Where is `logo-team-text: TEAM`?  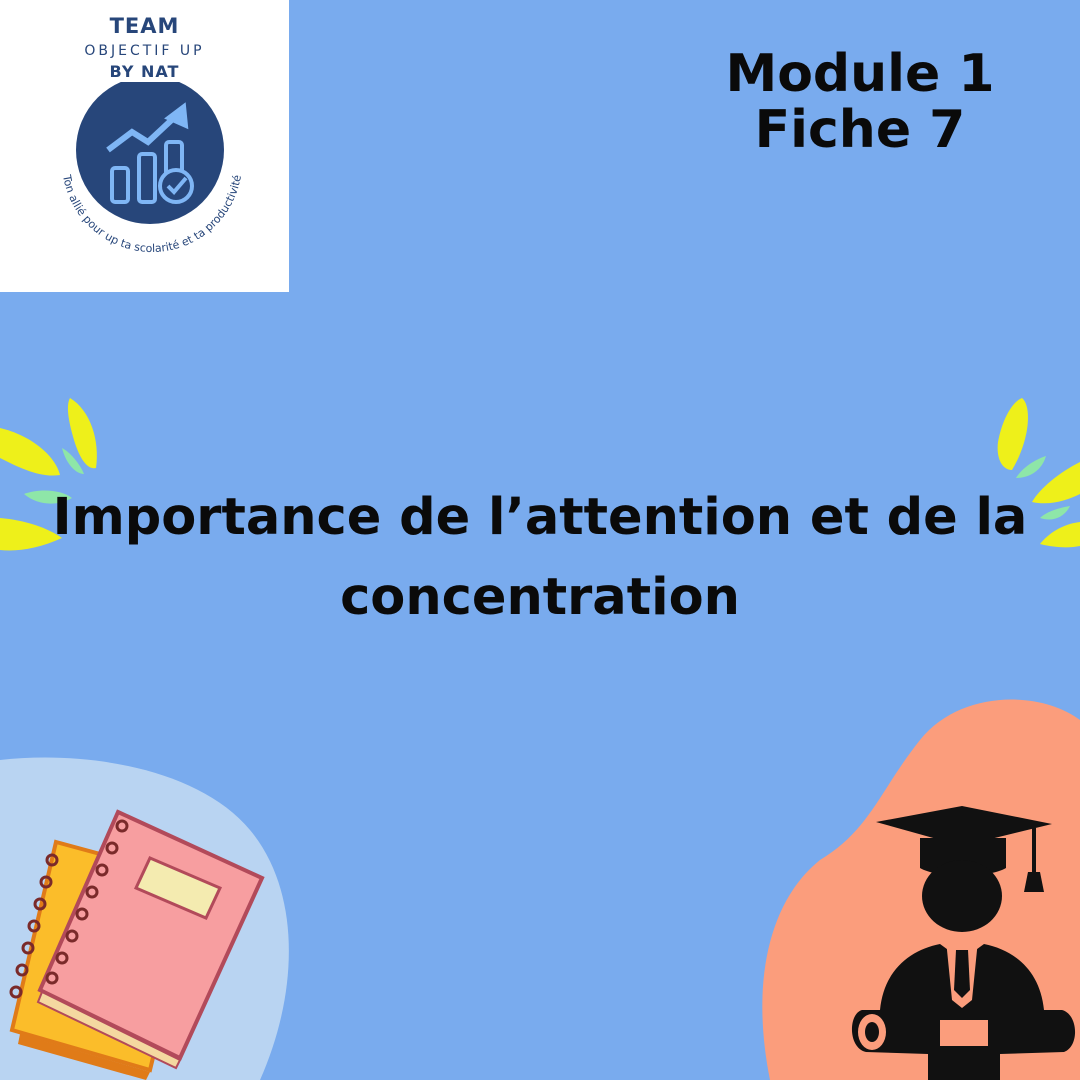 logo-team-text: TEAM is located at coordinates (144, 26).